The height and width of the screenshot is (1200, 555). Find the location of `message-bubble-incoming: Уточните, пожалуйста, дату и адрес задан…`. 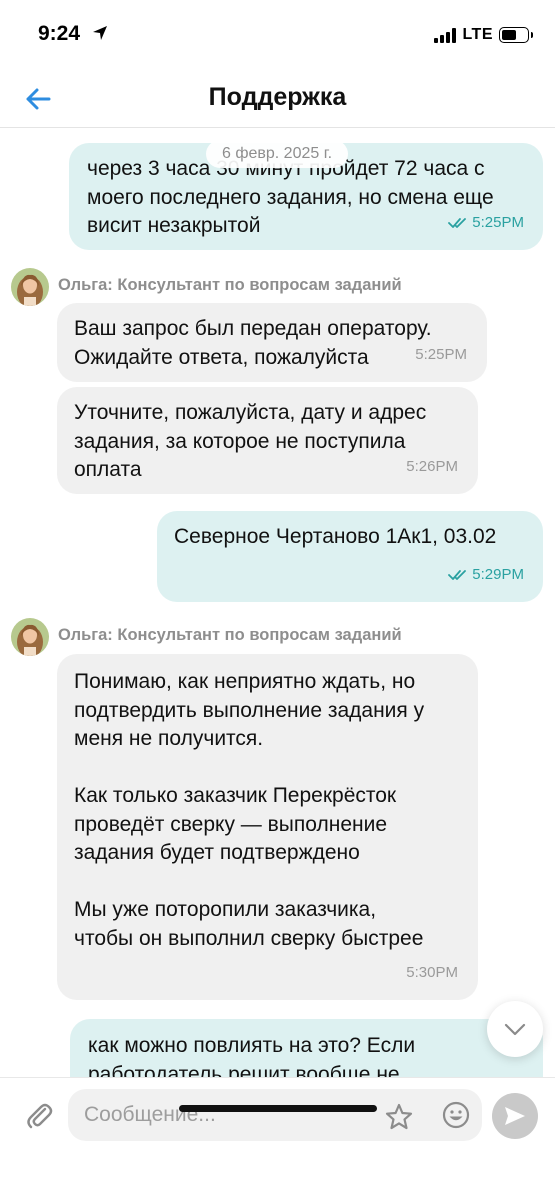

message-bubble-incoming: Уточните, пожалуйста, дату и адрес задан… is located at coordinates (267, 440).